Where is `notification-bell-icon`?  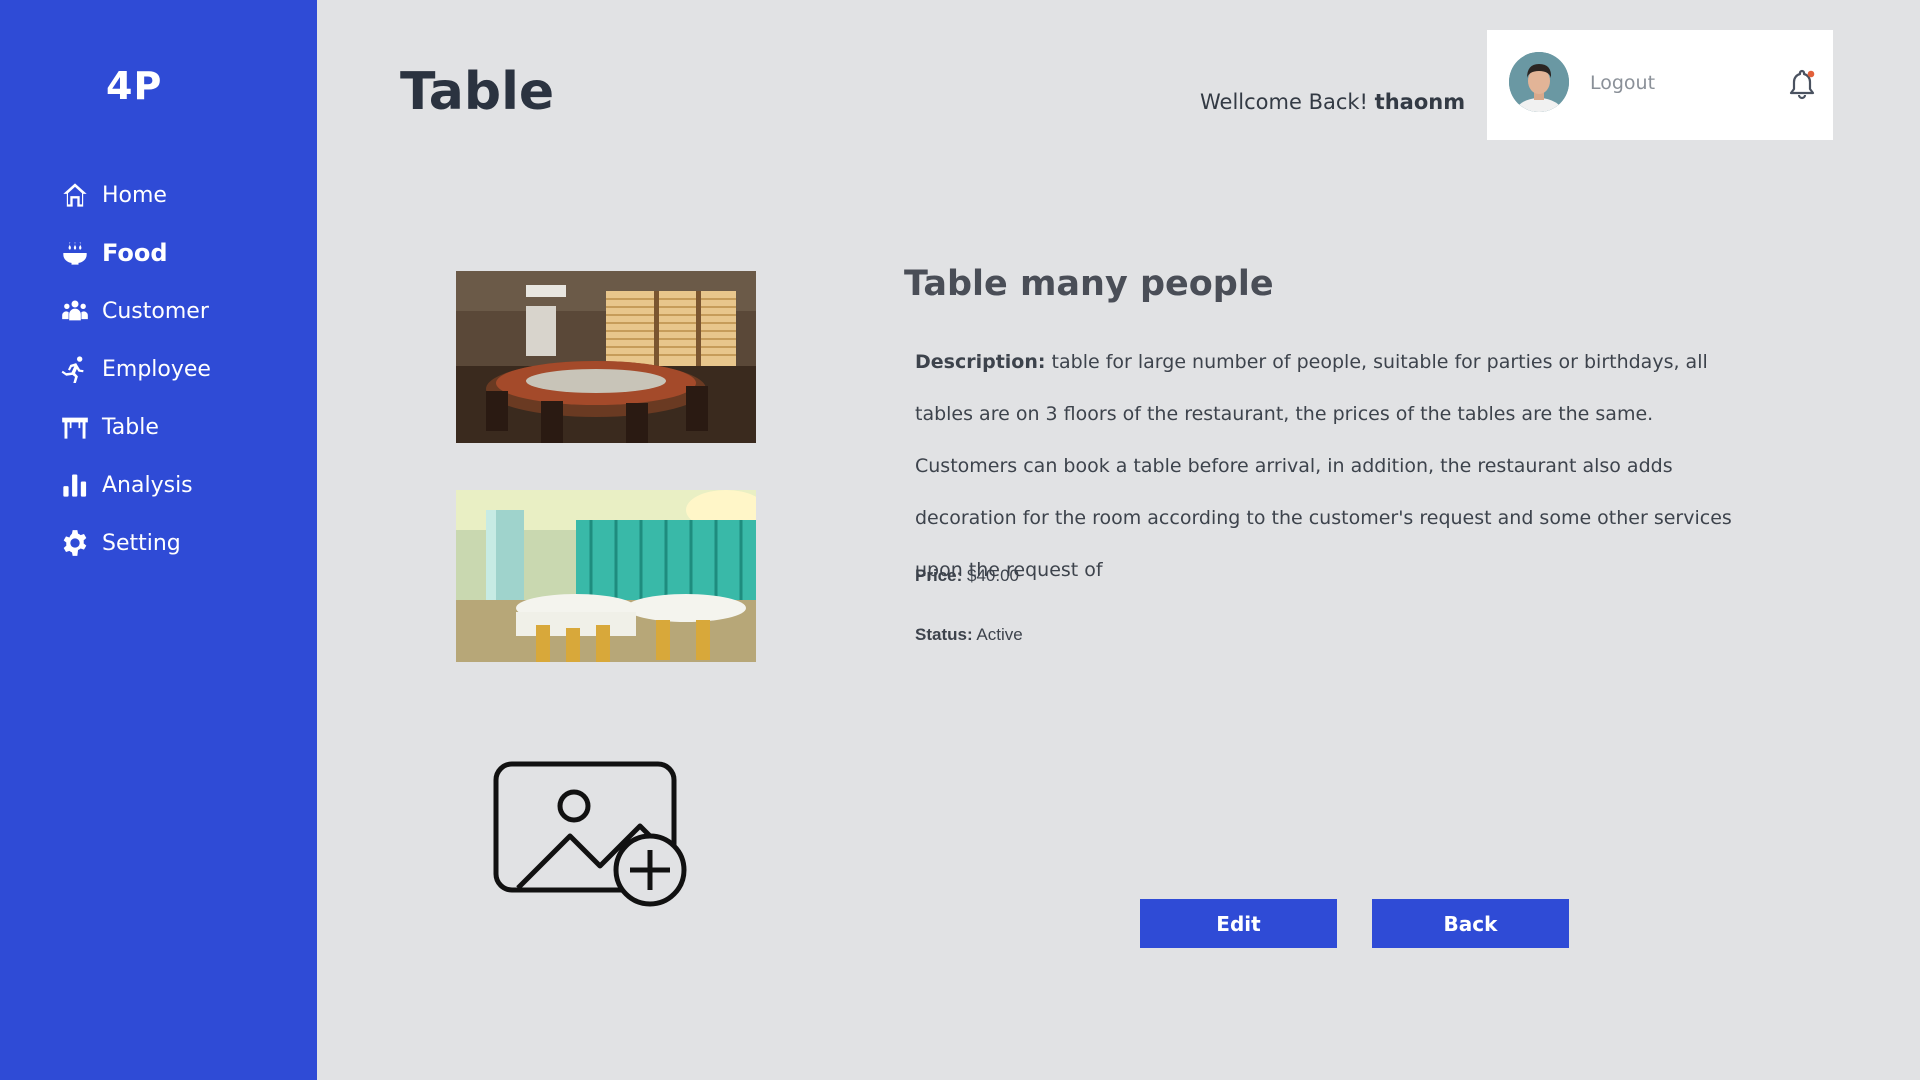
notification-bell-icon is located at coordinates (1802, 84).